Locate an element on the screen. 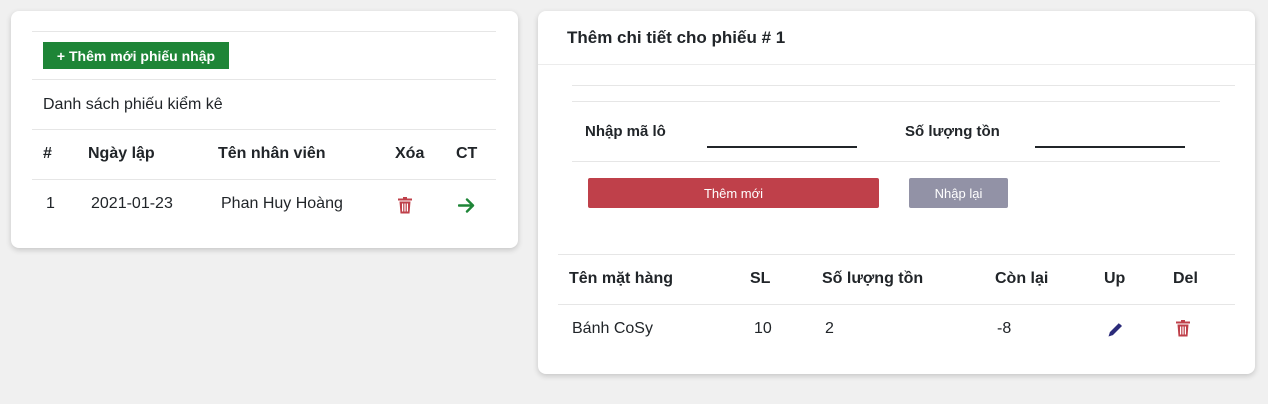 The height and width of the screenshot is (404, 1268). arrow-right-icon is located at coordinates (466, 205).